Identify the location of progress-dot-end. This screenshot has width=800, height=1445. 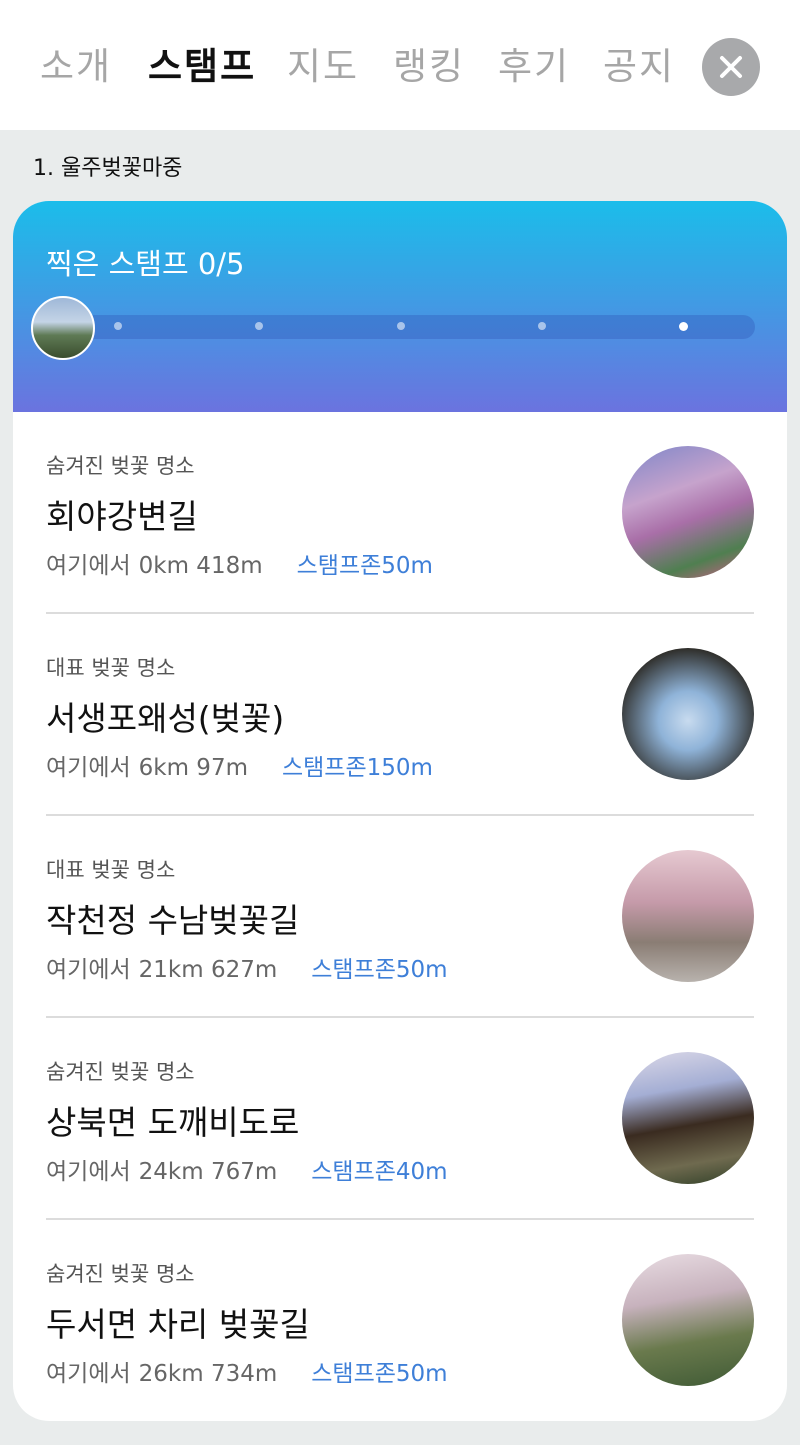
(683, 326).